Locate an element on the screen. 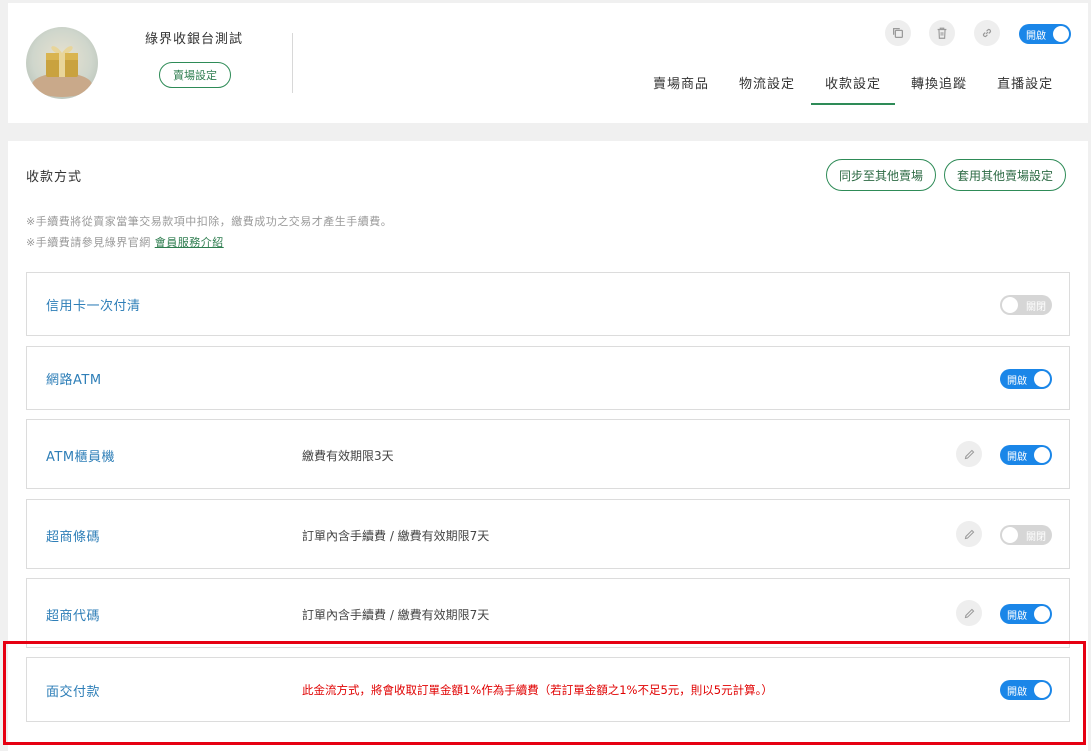 Image resolution: width=1091 pixels, height=751 pixels. trash-icon is located at coordinates (942, 33).